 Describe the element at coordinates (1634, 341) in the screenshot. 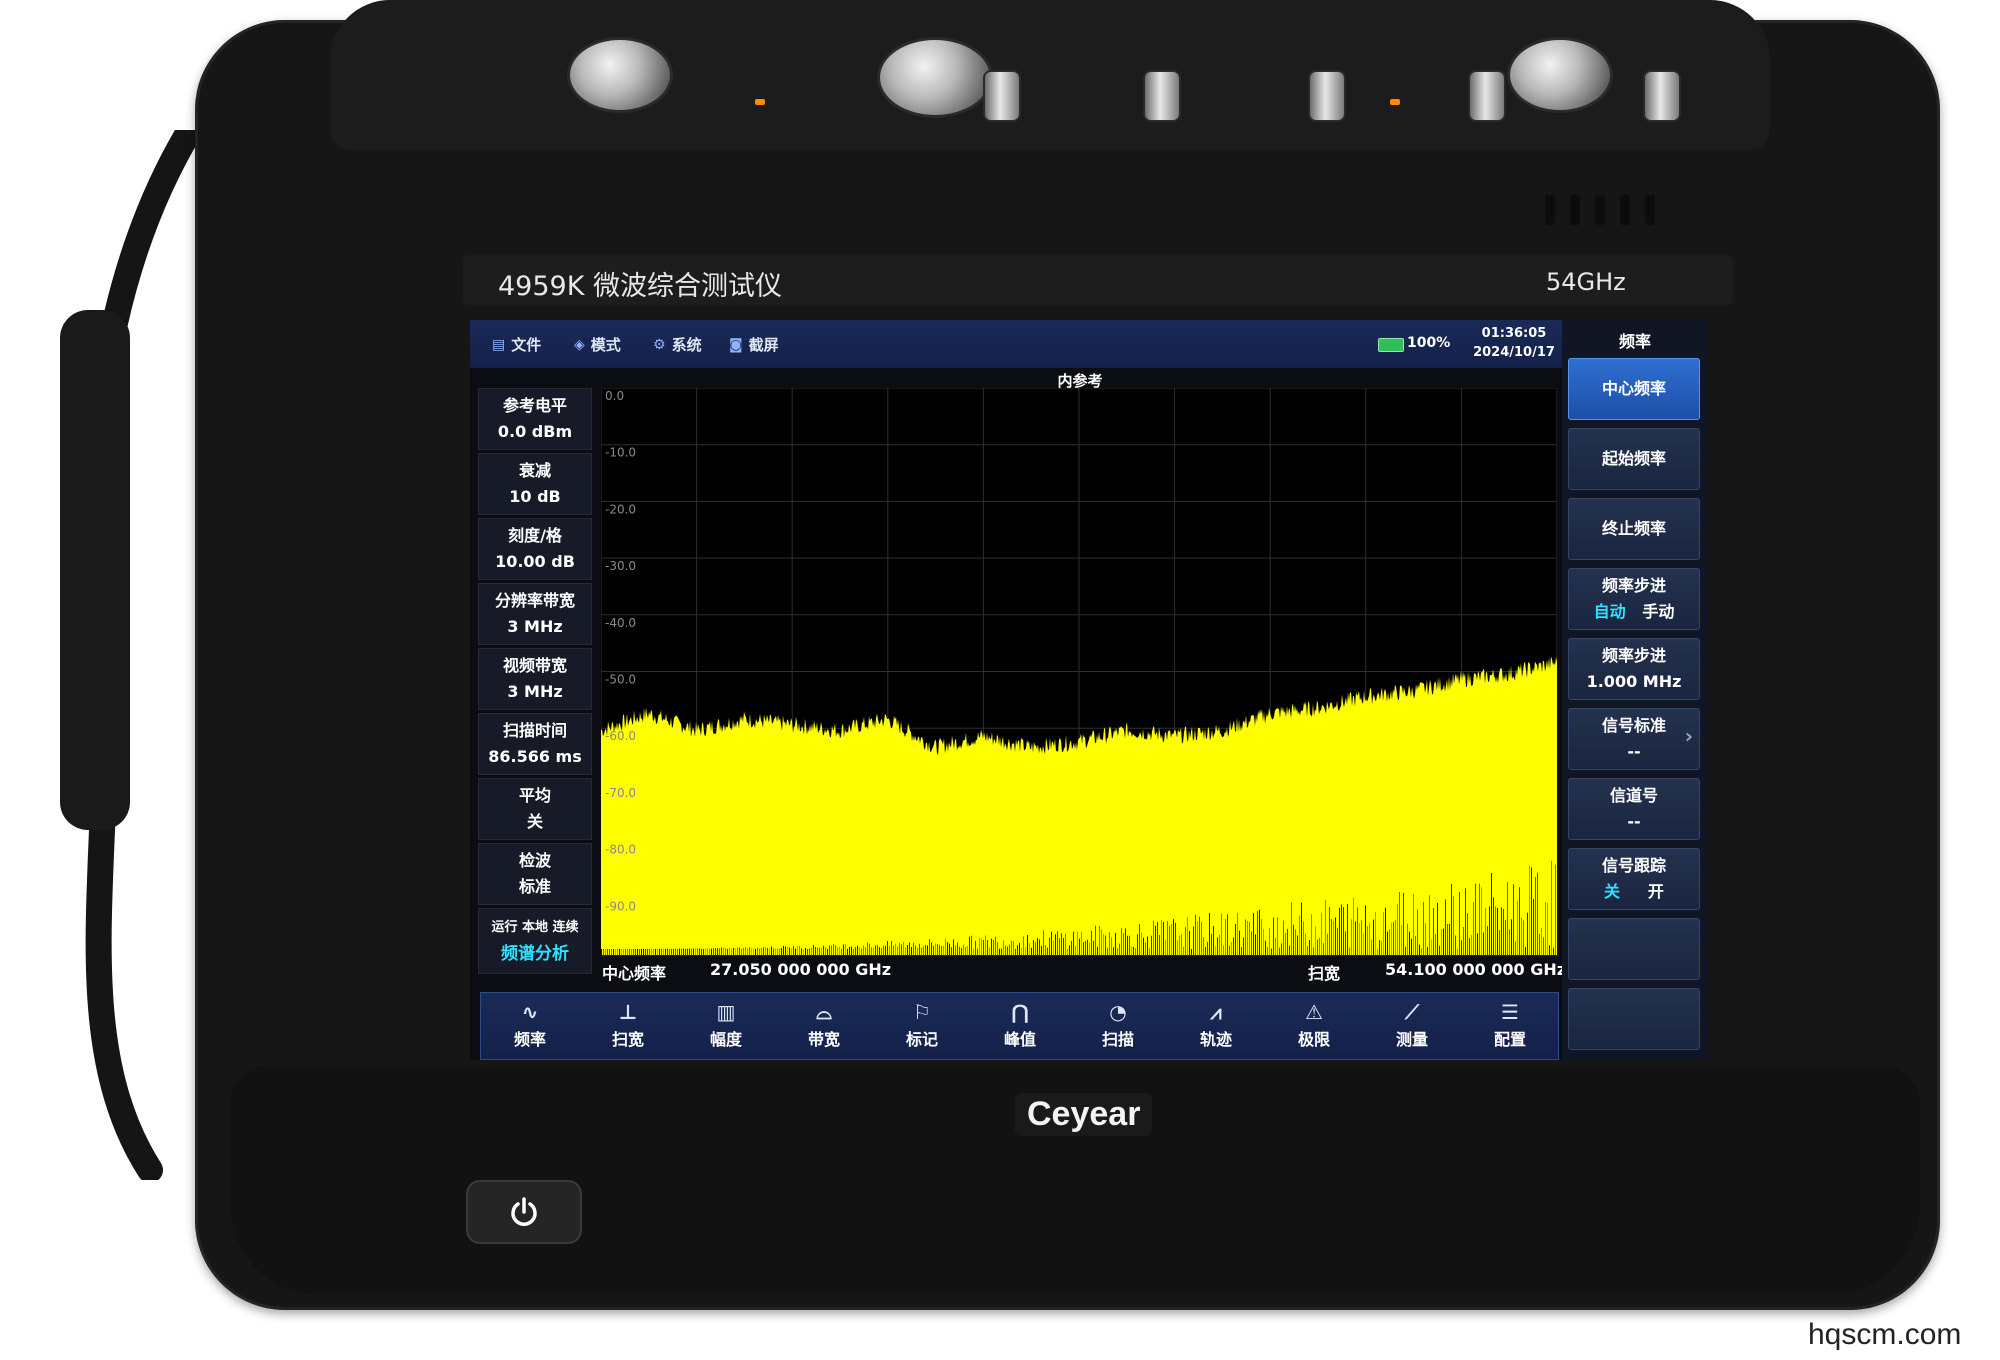

I see `softkey-panel-title: 频率` at that location.